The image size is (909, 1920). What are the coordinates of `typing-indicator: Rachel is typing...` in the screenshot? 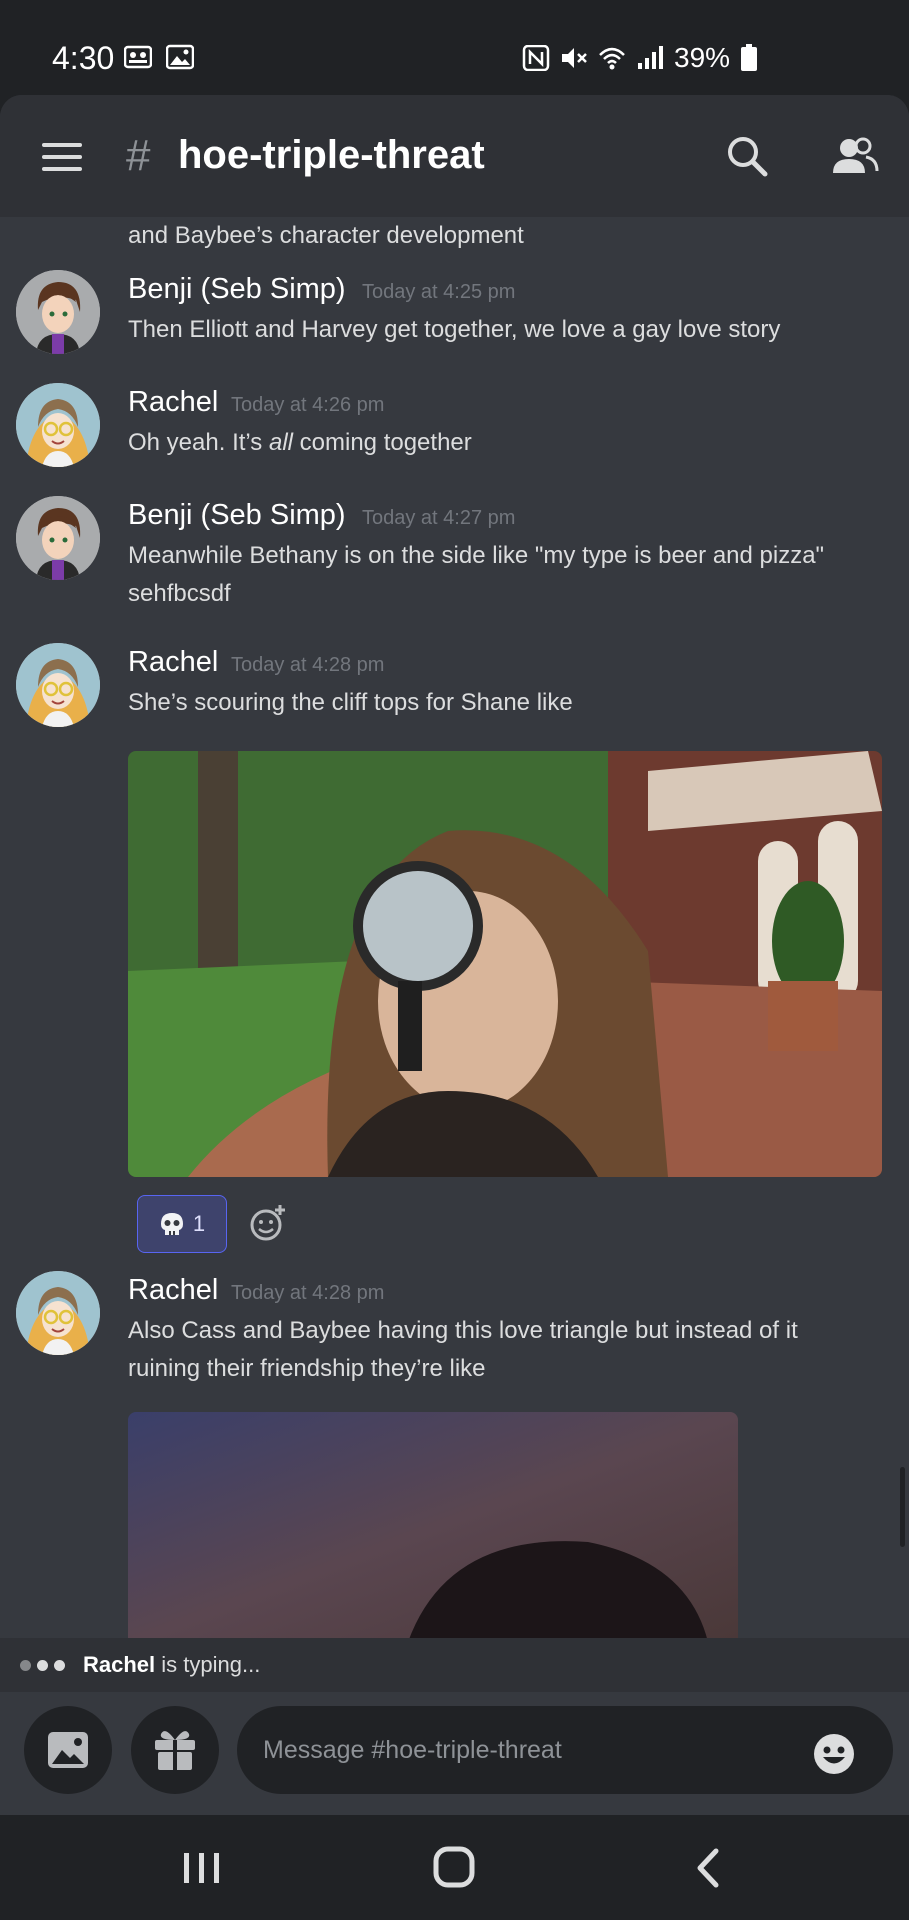 It's located at (454, 1665).